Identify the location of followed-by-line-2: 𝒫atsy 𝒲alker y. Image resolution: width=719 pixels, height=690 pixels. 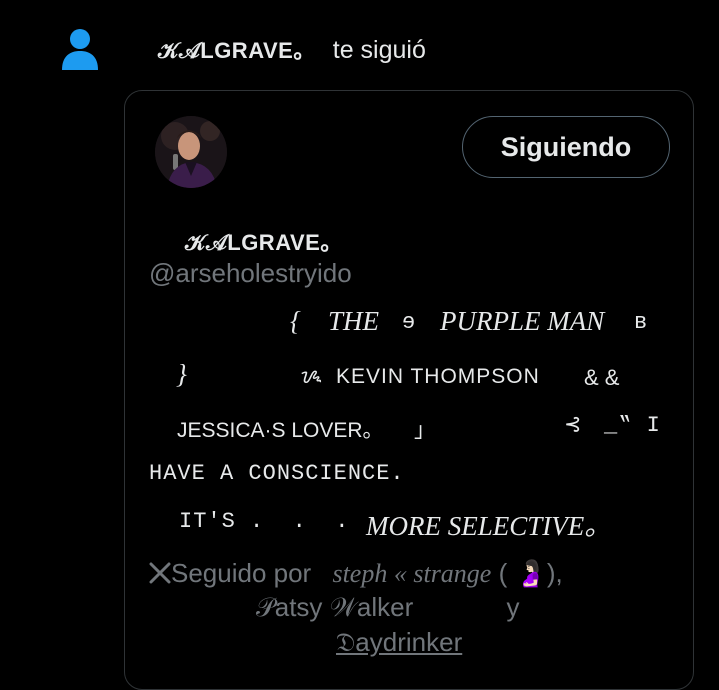
(388, 608).